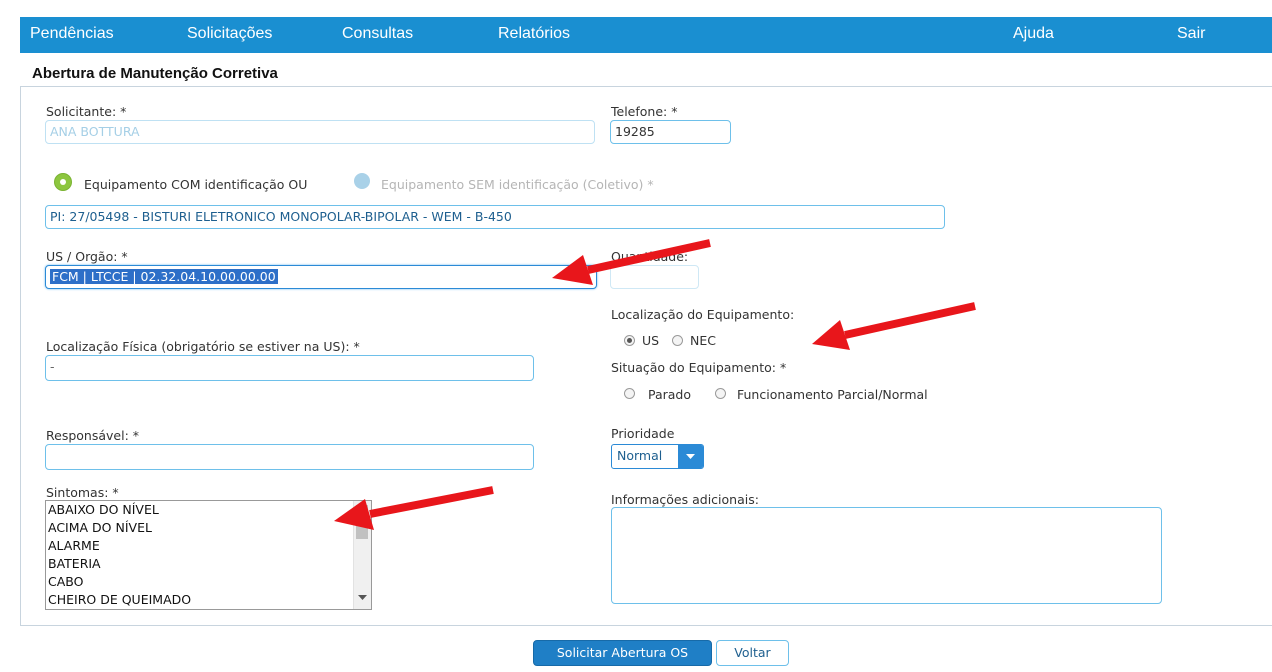 This screenshot has width=1272, height=672. I want to click on situacao-funcionamento-radio, so click(720, 393).